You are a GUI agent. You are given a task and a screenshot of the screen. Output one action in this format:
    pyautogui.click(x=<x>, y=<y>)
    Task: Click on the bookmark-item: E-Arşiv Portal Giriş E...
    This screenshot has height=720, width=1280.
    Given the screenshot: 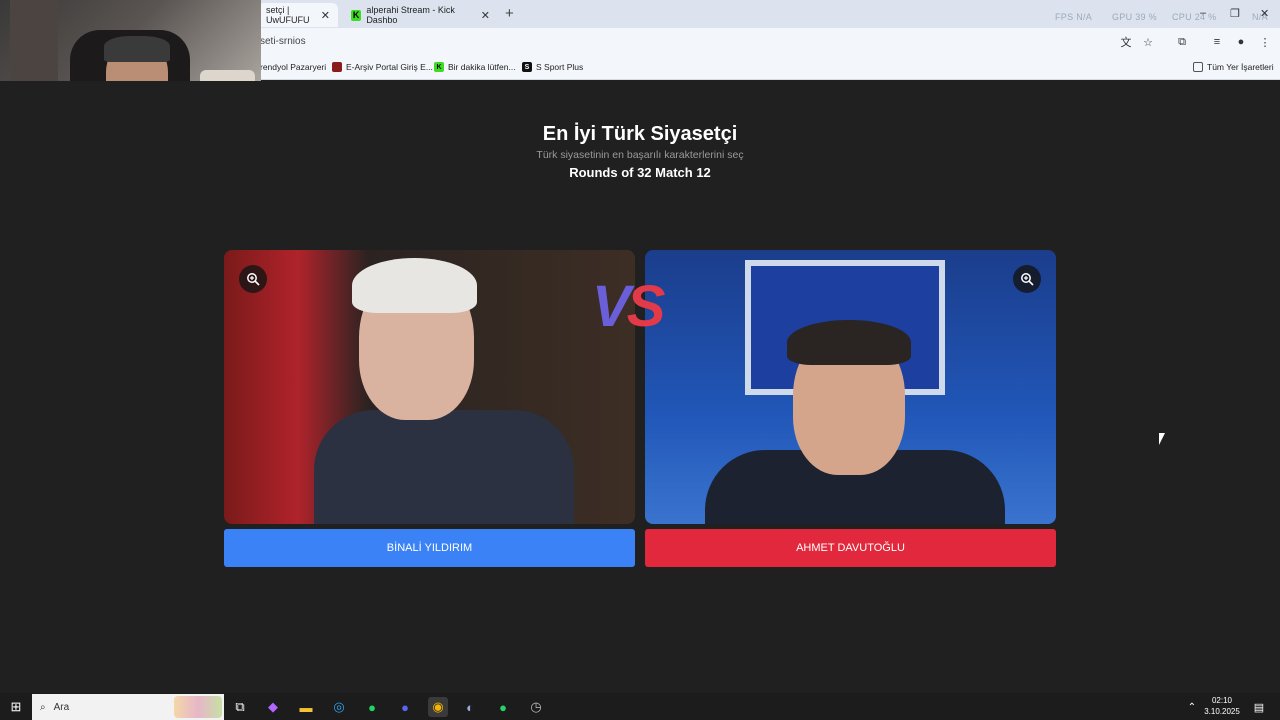 What is the action you would take?
    pyautogui.click(x=382, y=67)
    